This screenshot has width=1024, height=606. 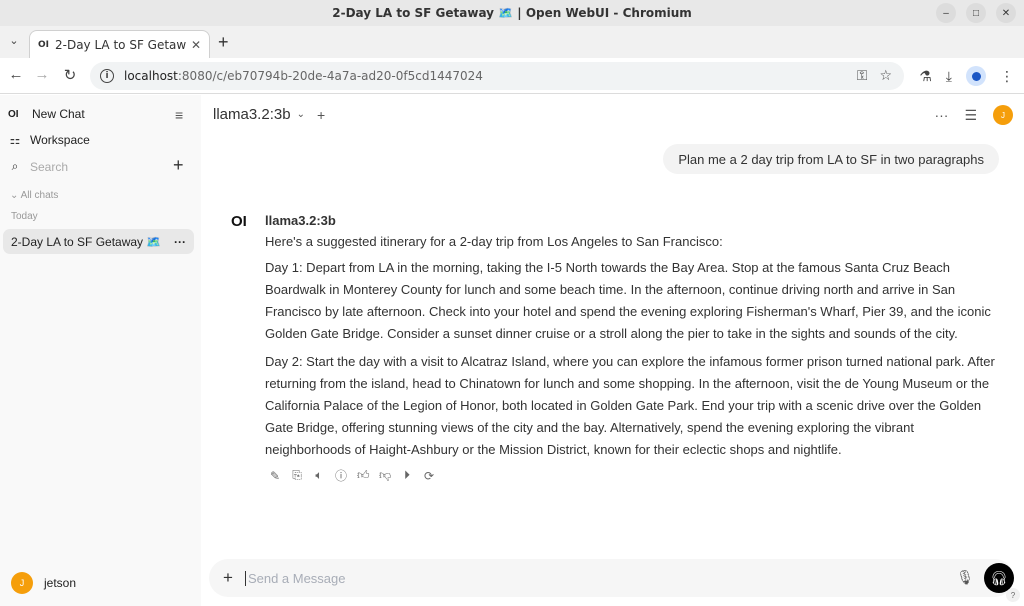 I want to click on tab-title: 2-Day LA to SF Getaway 🗺️ | Open WebUI, so click(x=121, y=44).